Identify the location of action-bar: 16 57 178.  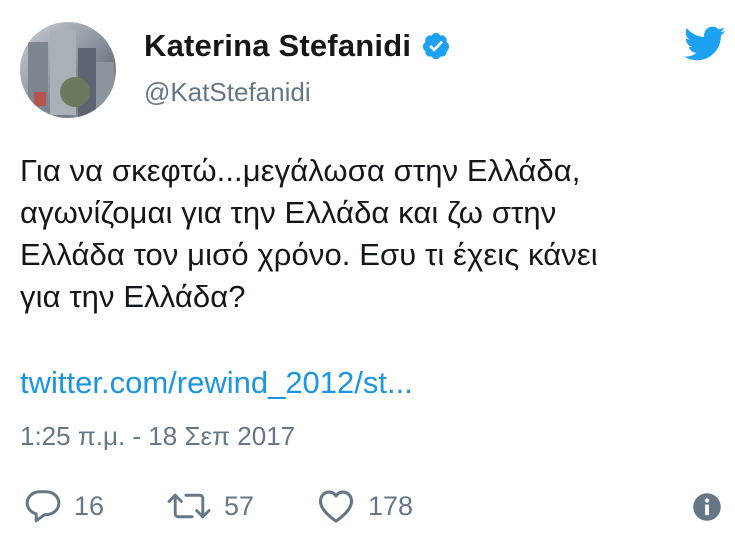
(372, 509).